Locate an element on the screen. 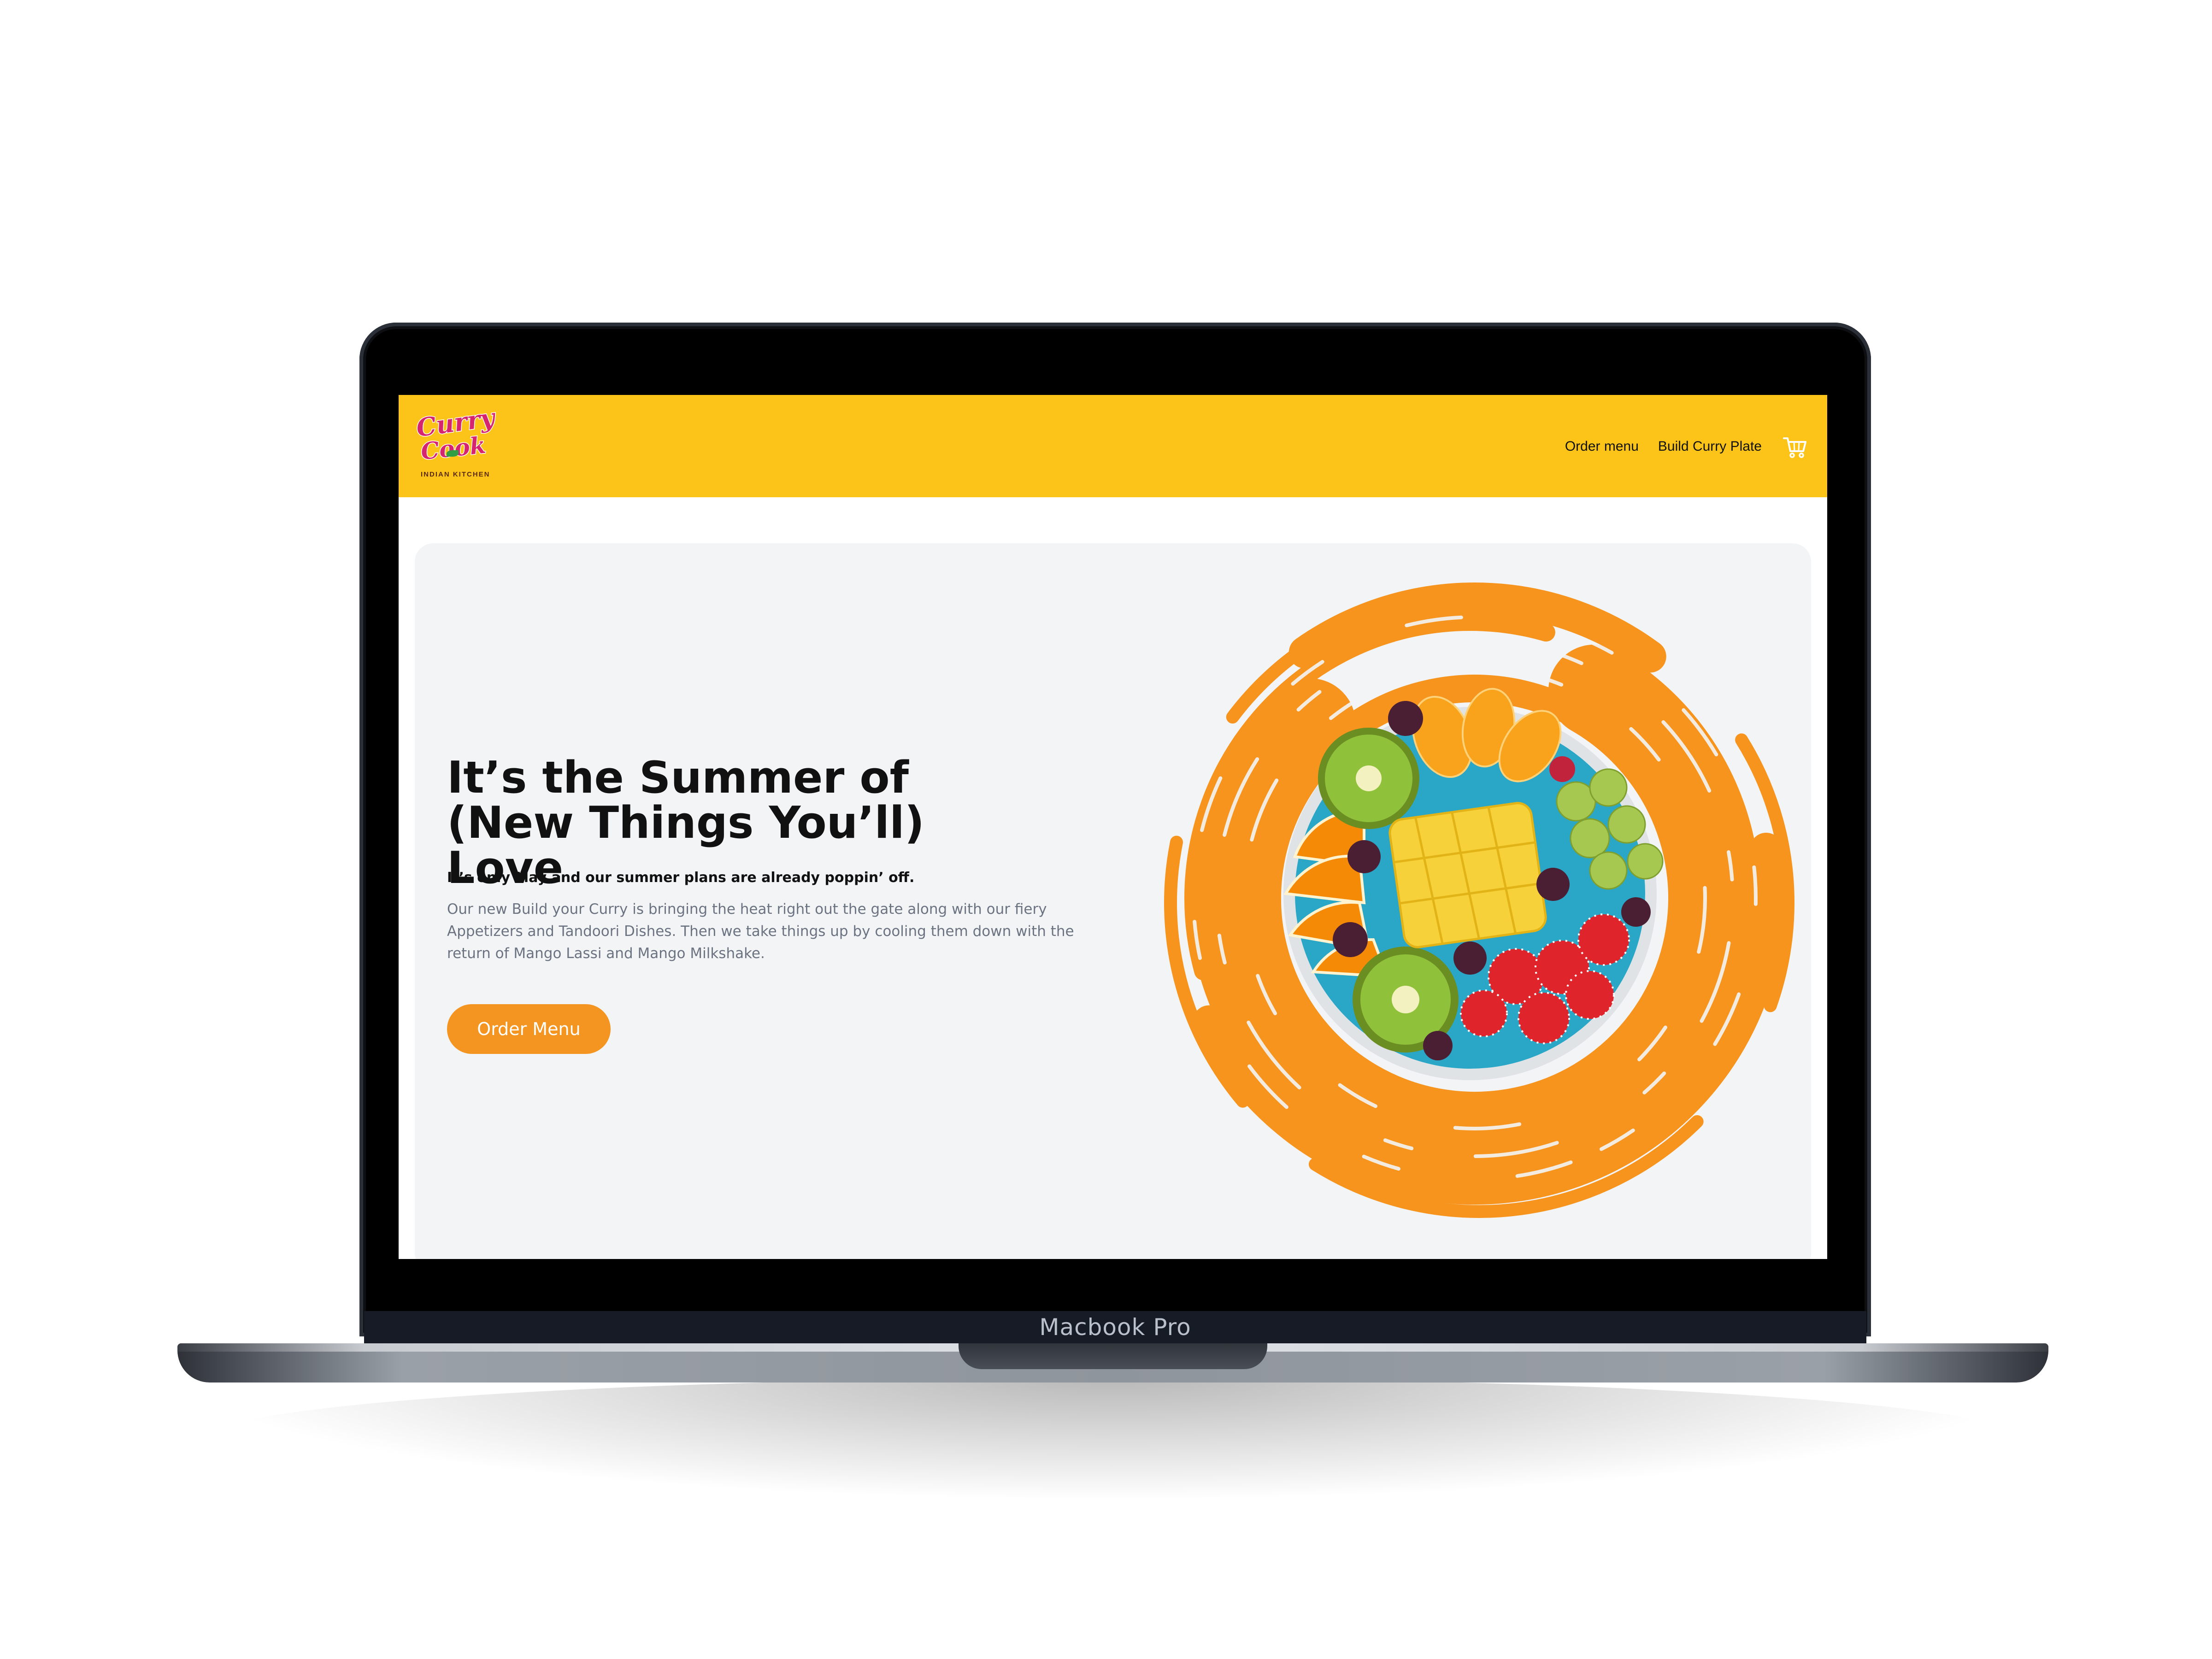  laptop-notch is located at coordinates (1113, 1356).